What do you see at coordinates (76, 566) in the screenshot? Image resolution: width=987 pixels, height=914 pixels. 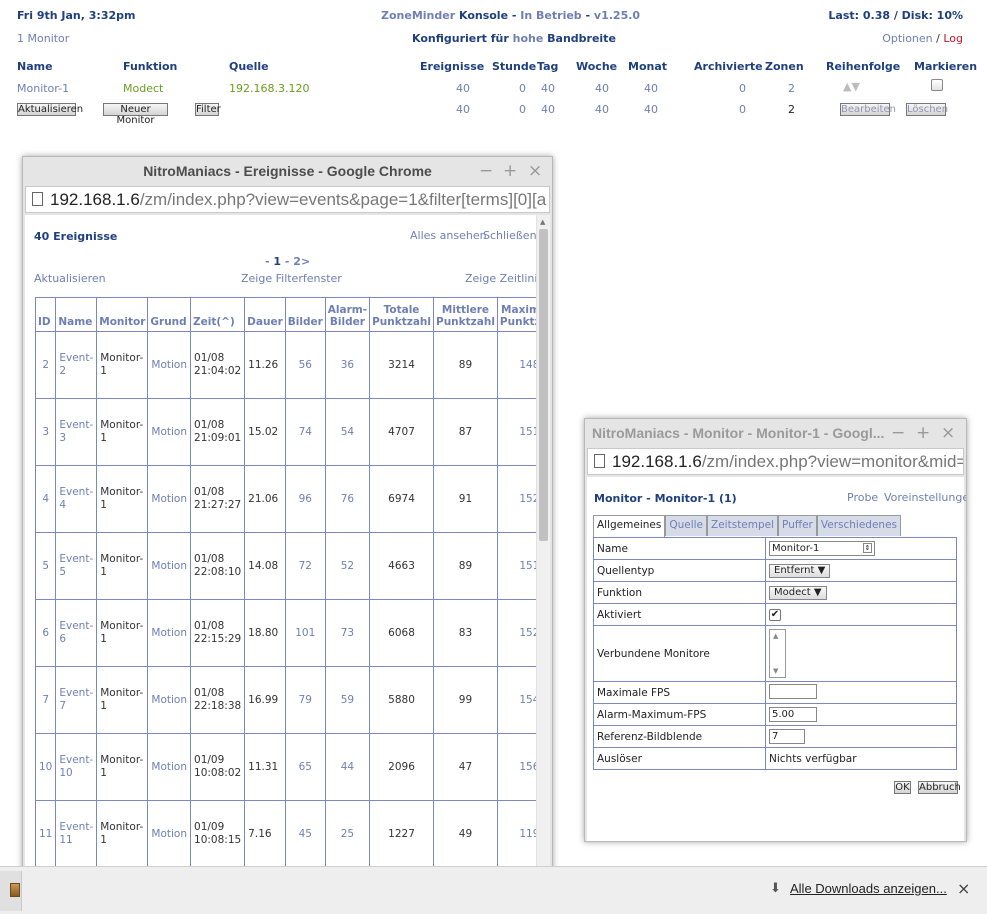 I see `event-name-link: Event-5` at bounding box center [76, 566].